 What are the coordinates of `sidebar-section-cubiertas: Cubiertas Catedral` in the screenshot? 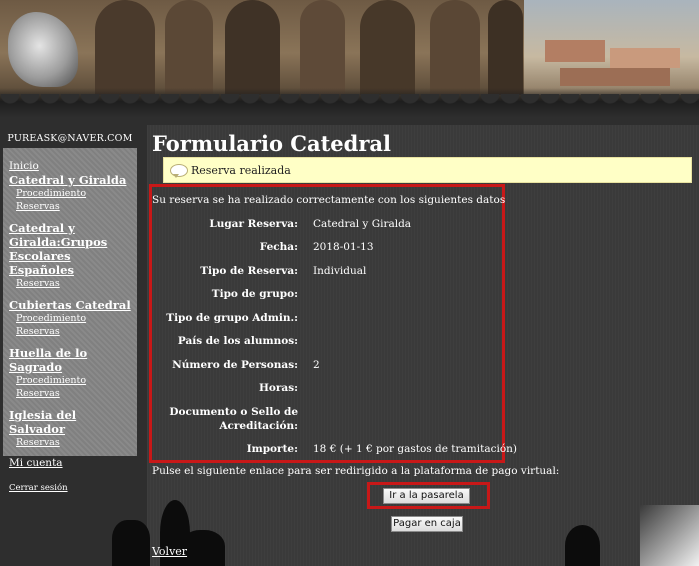 It's located at (72, 305).